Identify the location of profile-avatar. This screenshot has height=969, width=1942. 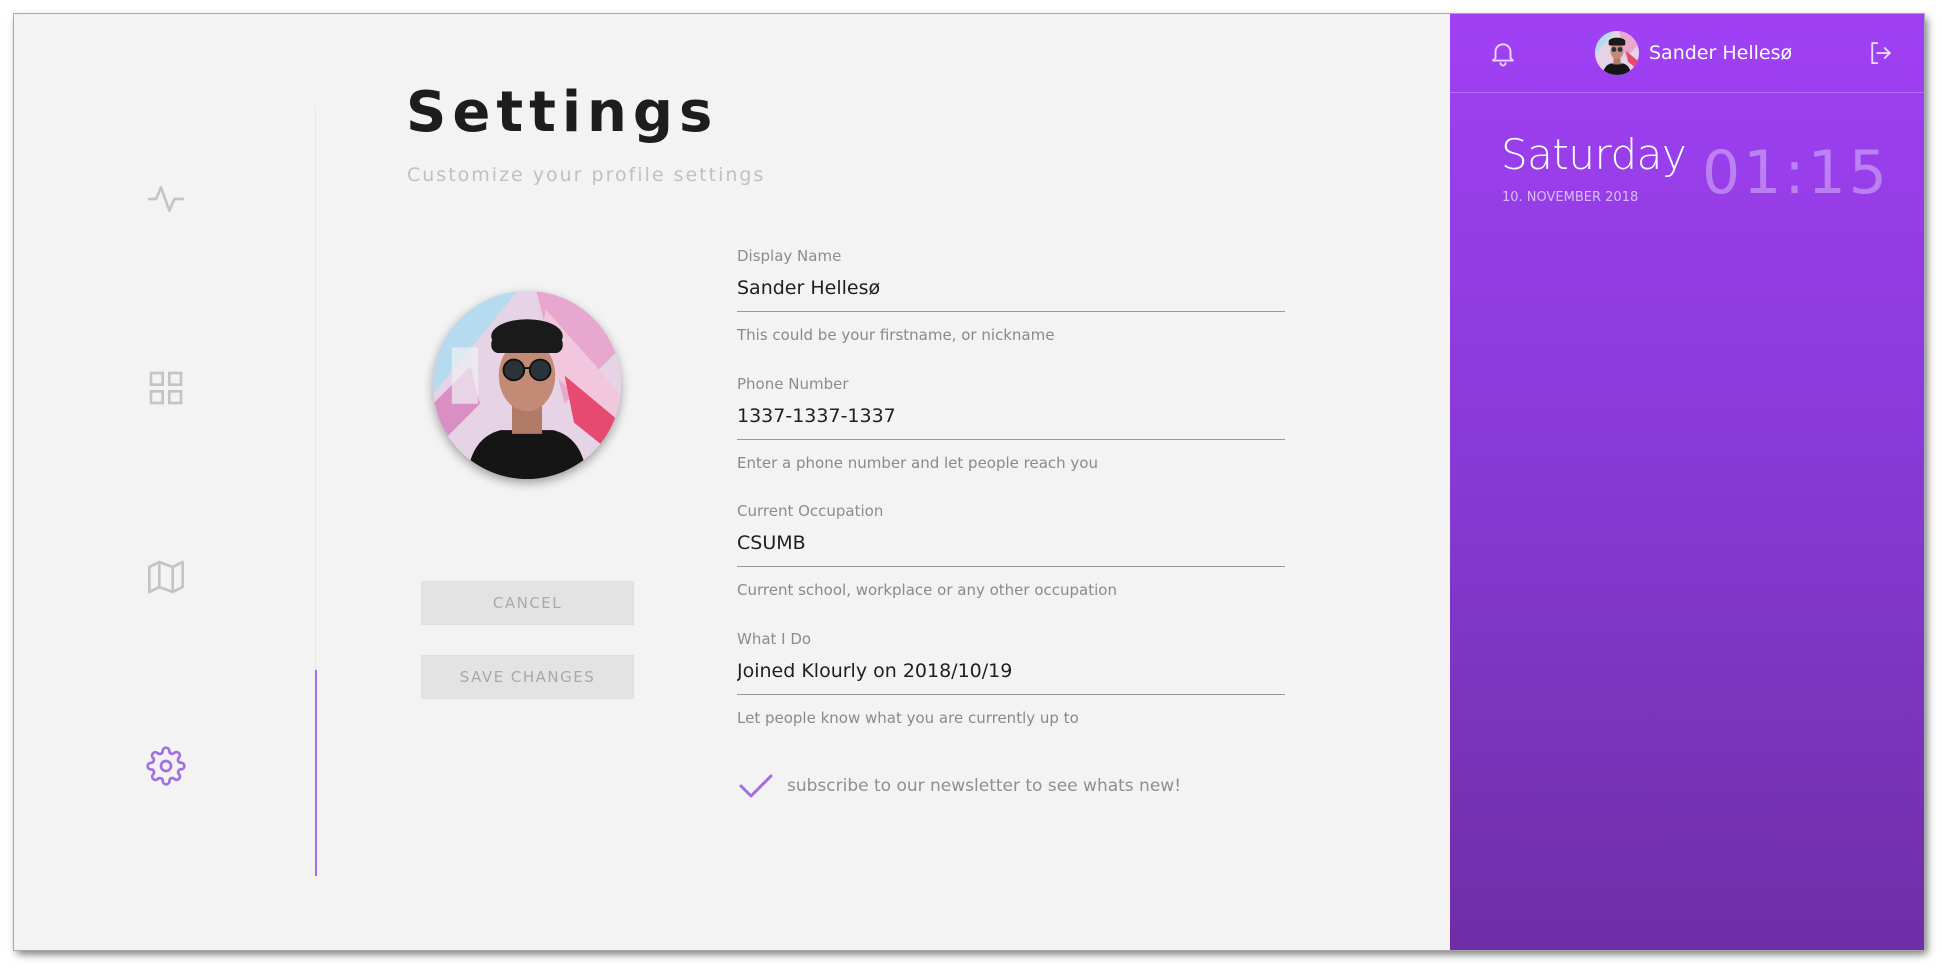
(527, 385).